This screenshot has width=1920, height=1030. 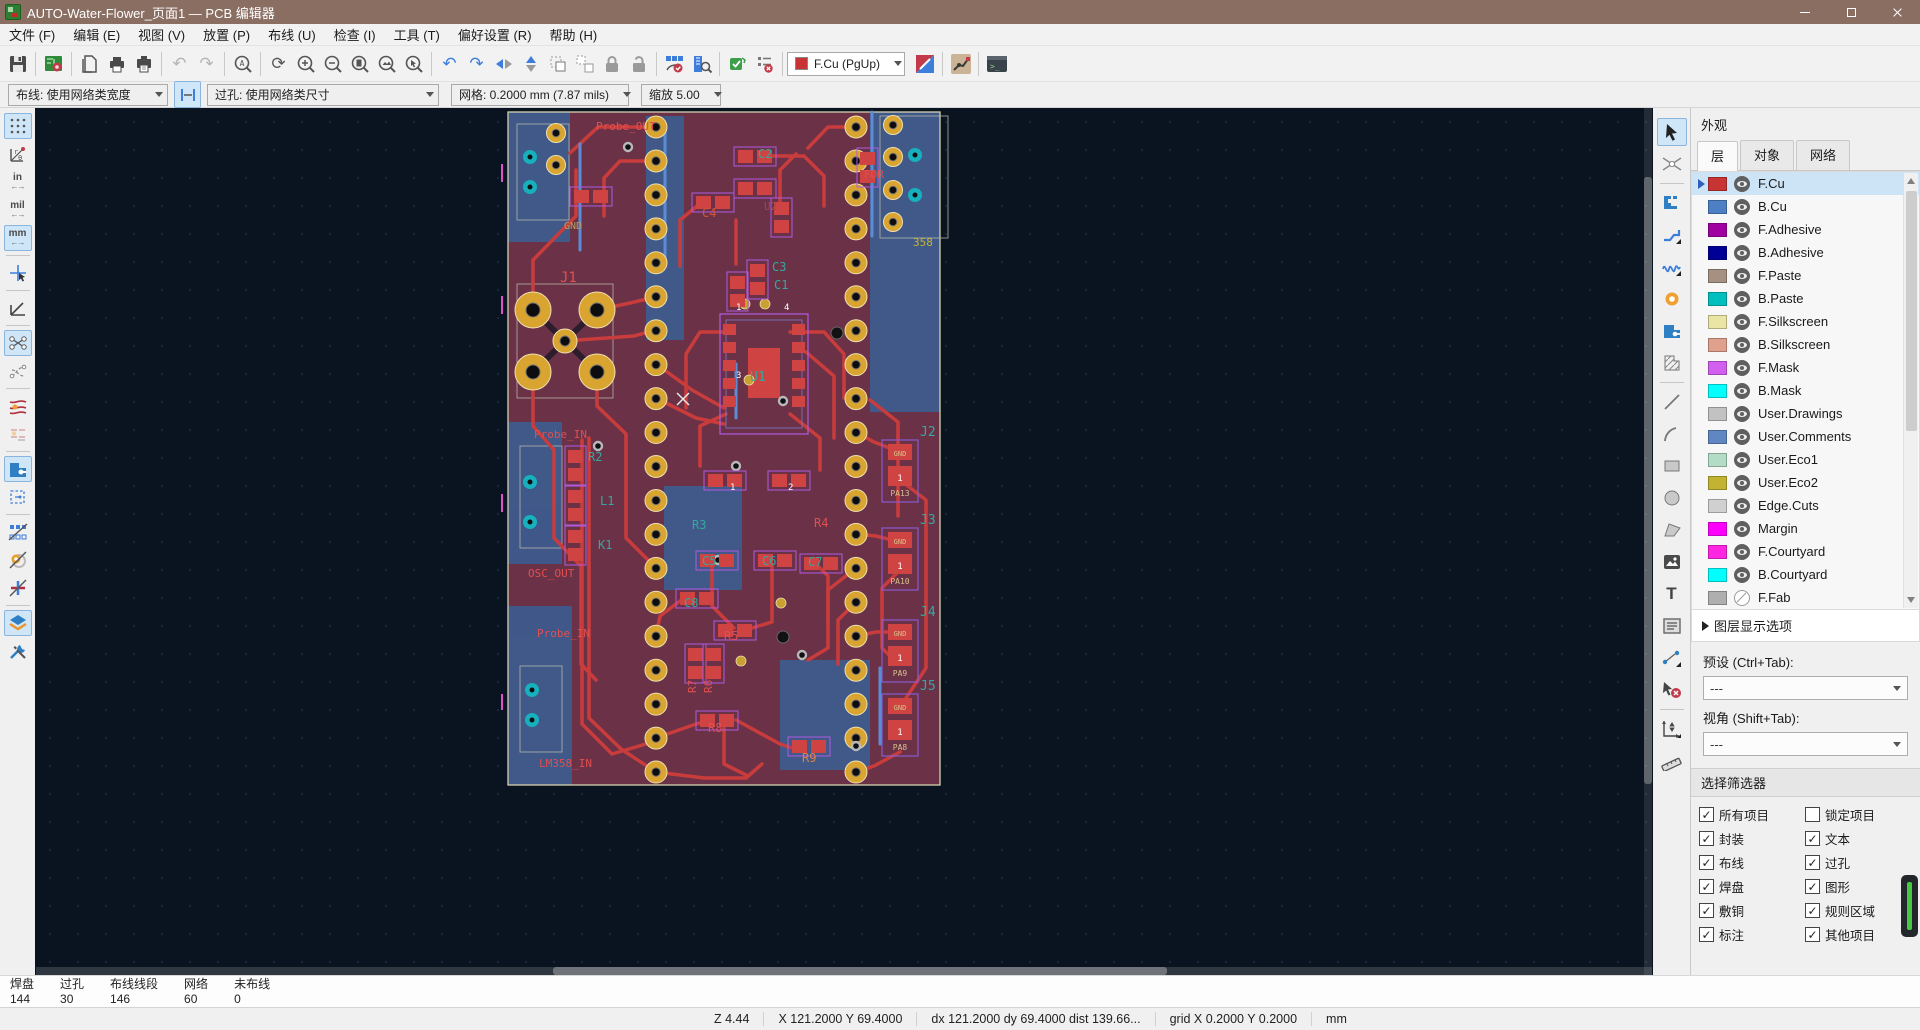 I want to click on grid-select: 网格: 0.2000 mm (7.87 mils), so click(x=541, y=94).